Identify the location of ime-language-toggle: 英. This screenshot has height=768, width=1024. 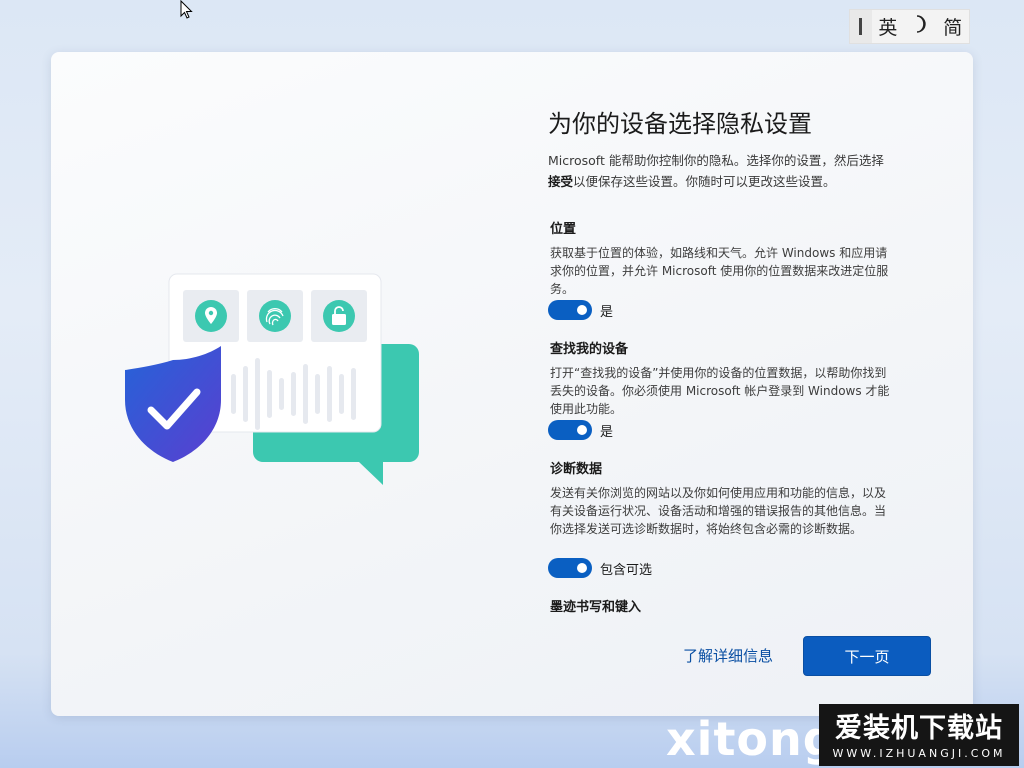
(888, 26).